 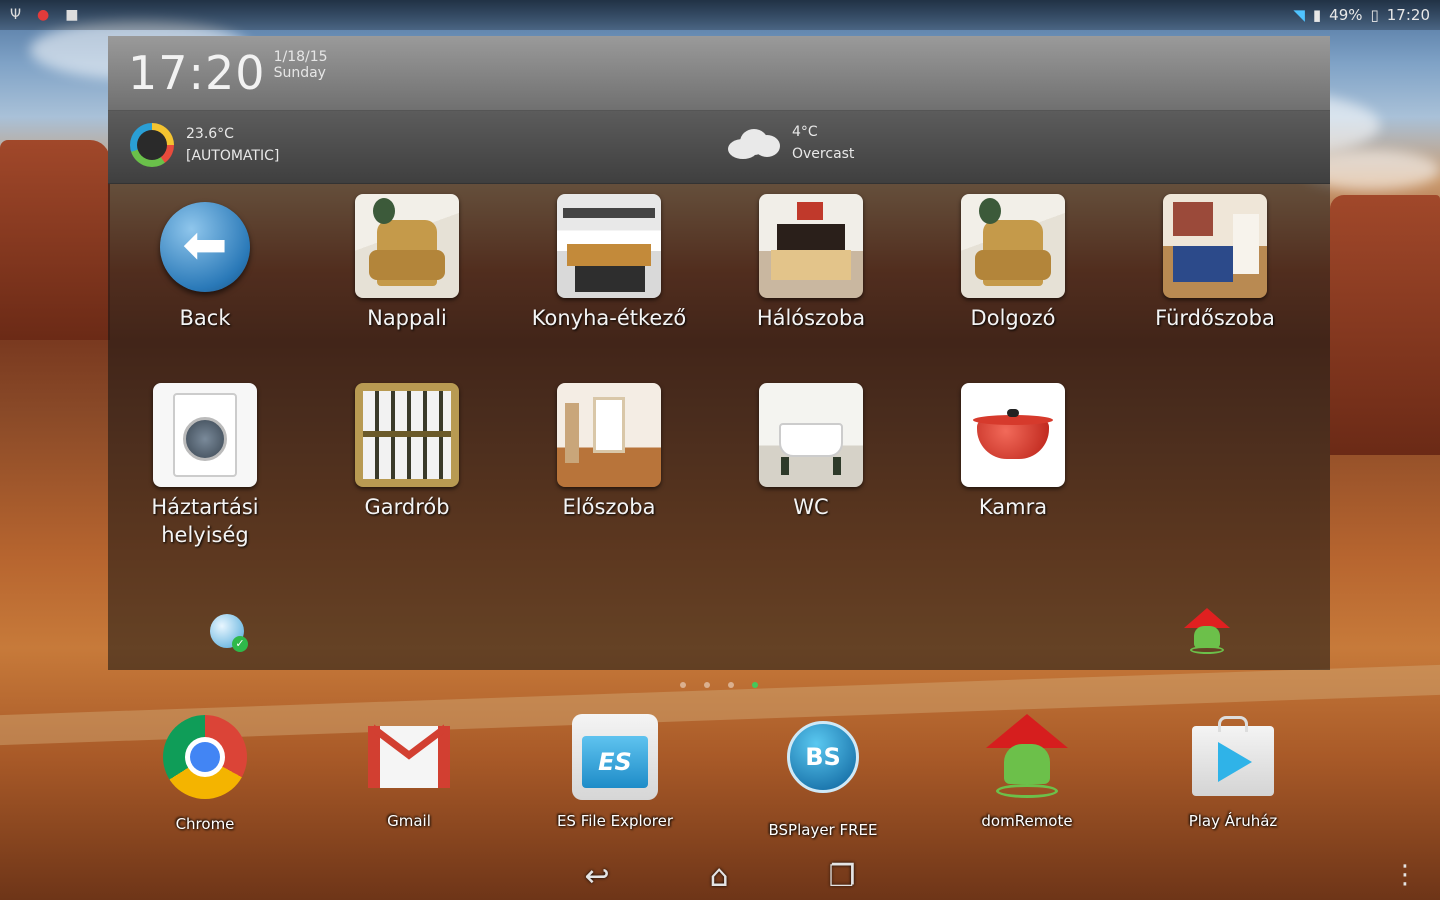 I want to click on usb-icon: Ψ, so click(x=16, y=15).